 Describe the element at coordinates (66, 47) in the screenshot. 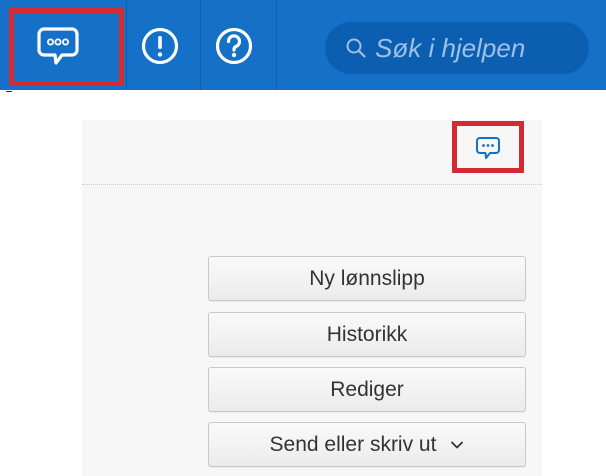

I see `chat-button-highlight` at that location.